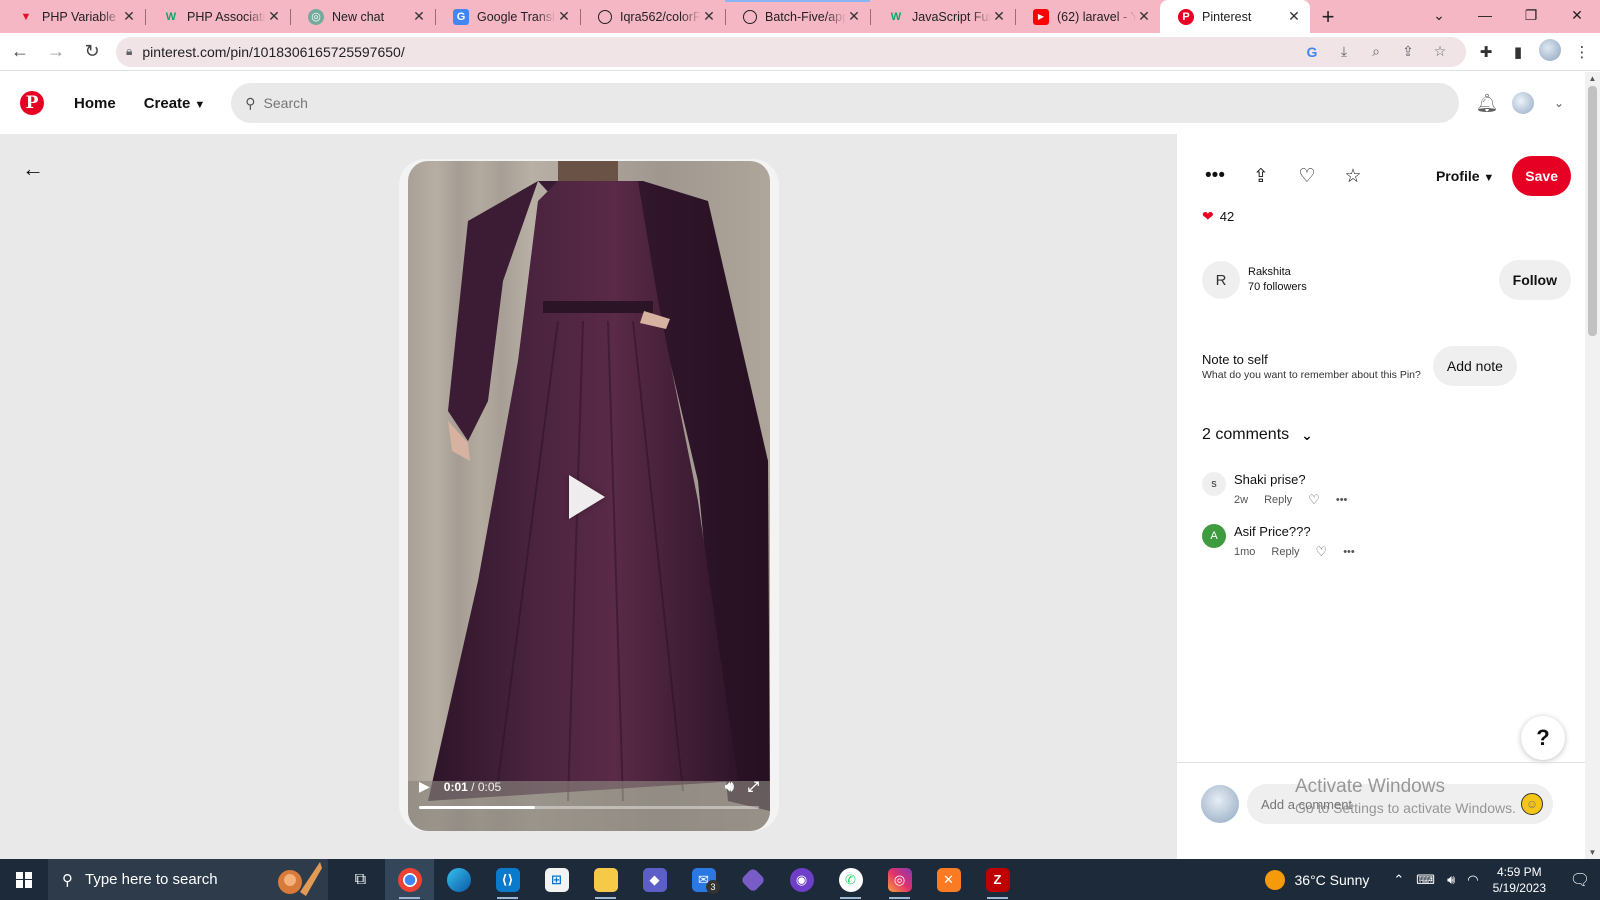 The width and height of the screenshot is (1600, 900). What do you see at coordinates (1440, 51) in the screenshot?
I see `bookmark-star-icon: ☆` at bounding box center [1440, 51].